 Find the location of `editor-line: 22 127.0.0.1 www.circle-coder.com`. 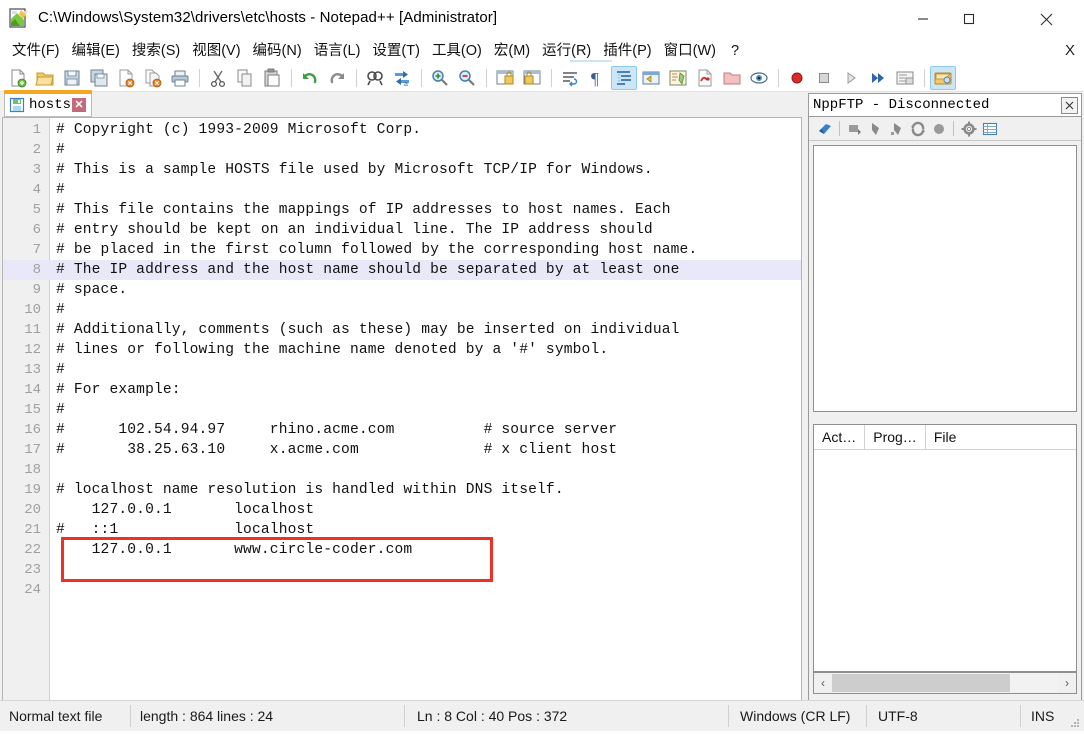

editor-line: 22 127.0.0.1 www.circle-coder.com is located at coordinates (402, 550).